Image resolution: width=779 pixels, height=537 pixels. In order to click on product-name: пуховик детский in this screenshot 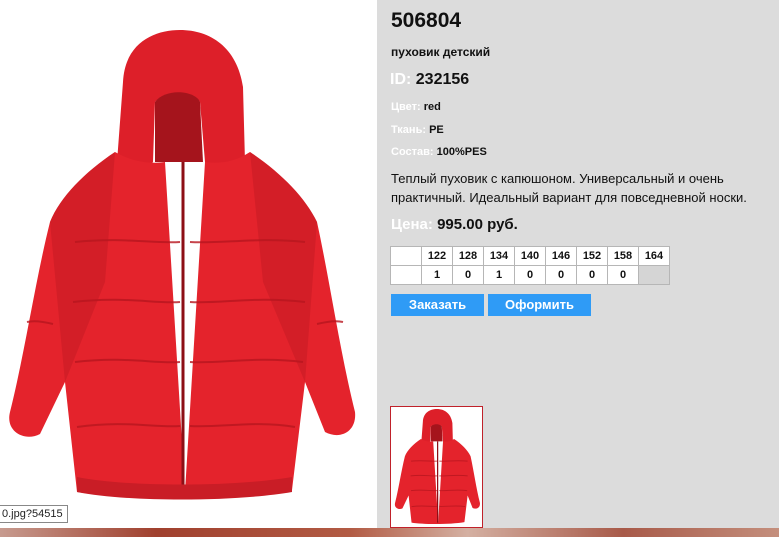, I will do `click(441, 52)`.